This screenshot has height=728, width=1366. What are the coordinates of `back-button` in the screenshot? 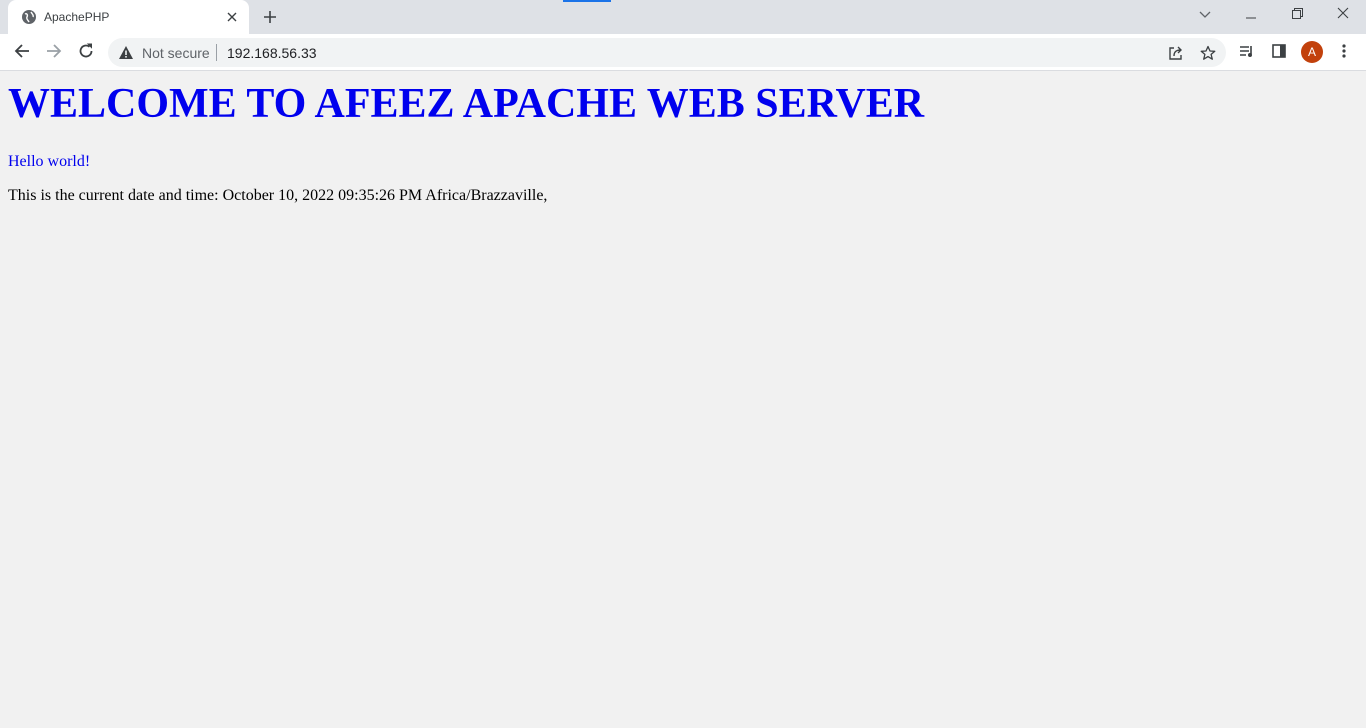 It's located at (22, 53).